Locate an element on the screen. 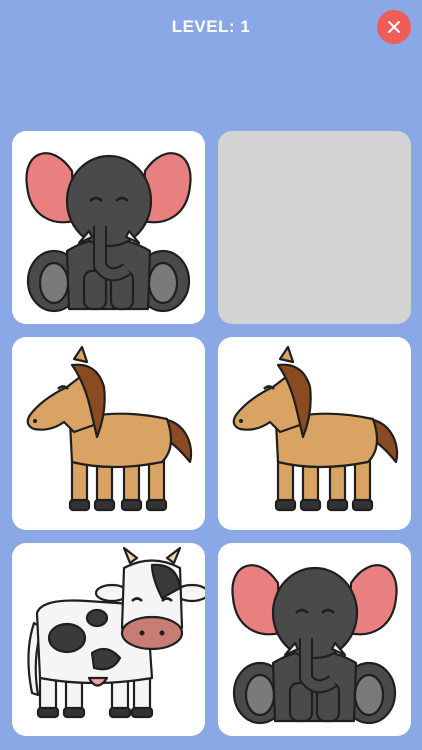 The width and height of the screenshot is (422, 750). top-bar: LEVEL: 1 is located at coordinates (211, 28).